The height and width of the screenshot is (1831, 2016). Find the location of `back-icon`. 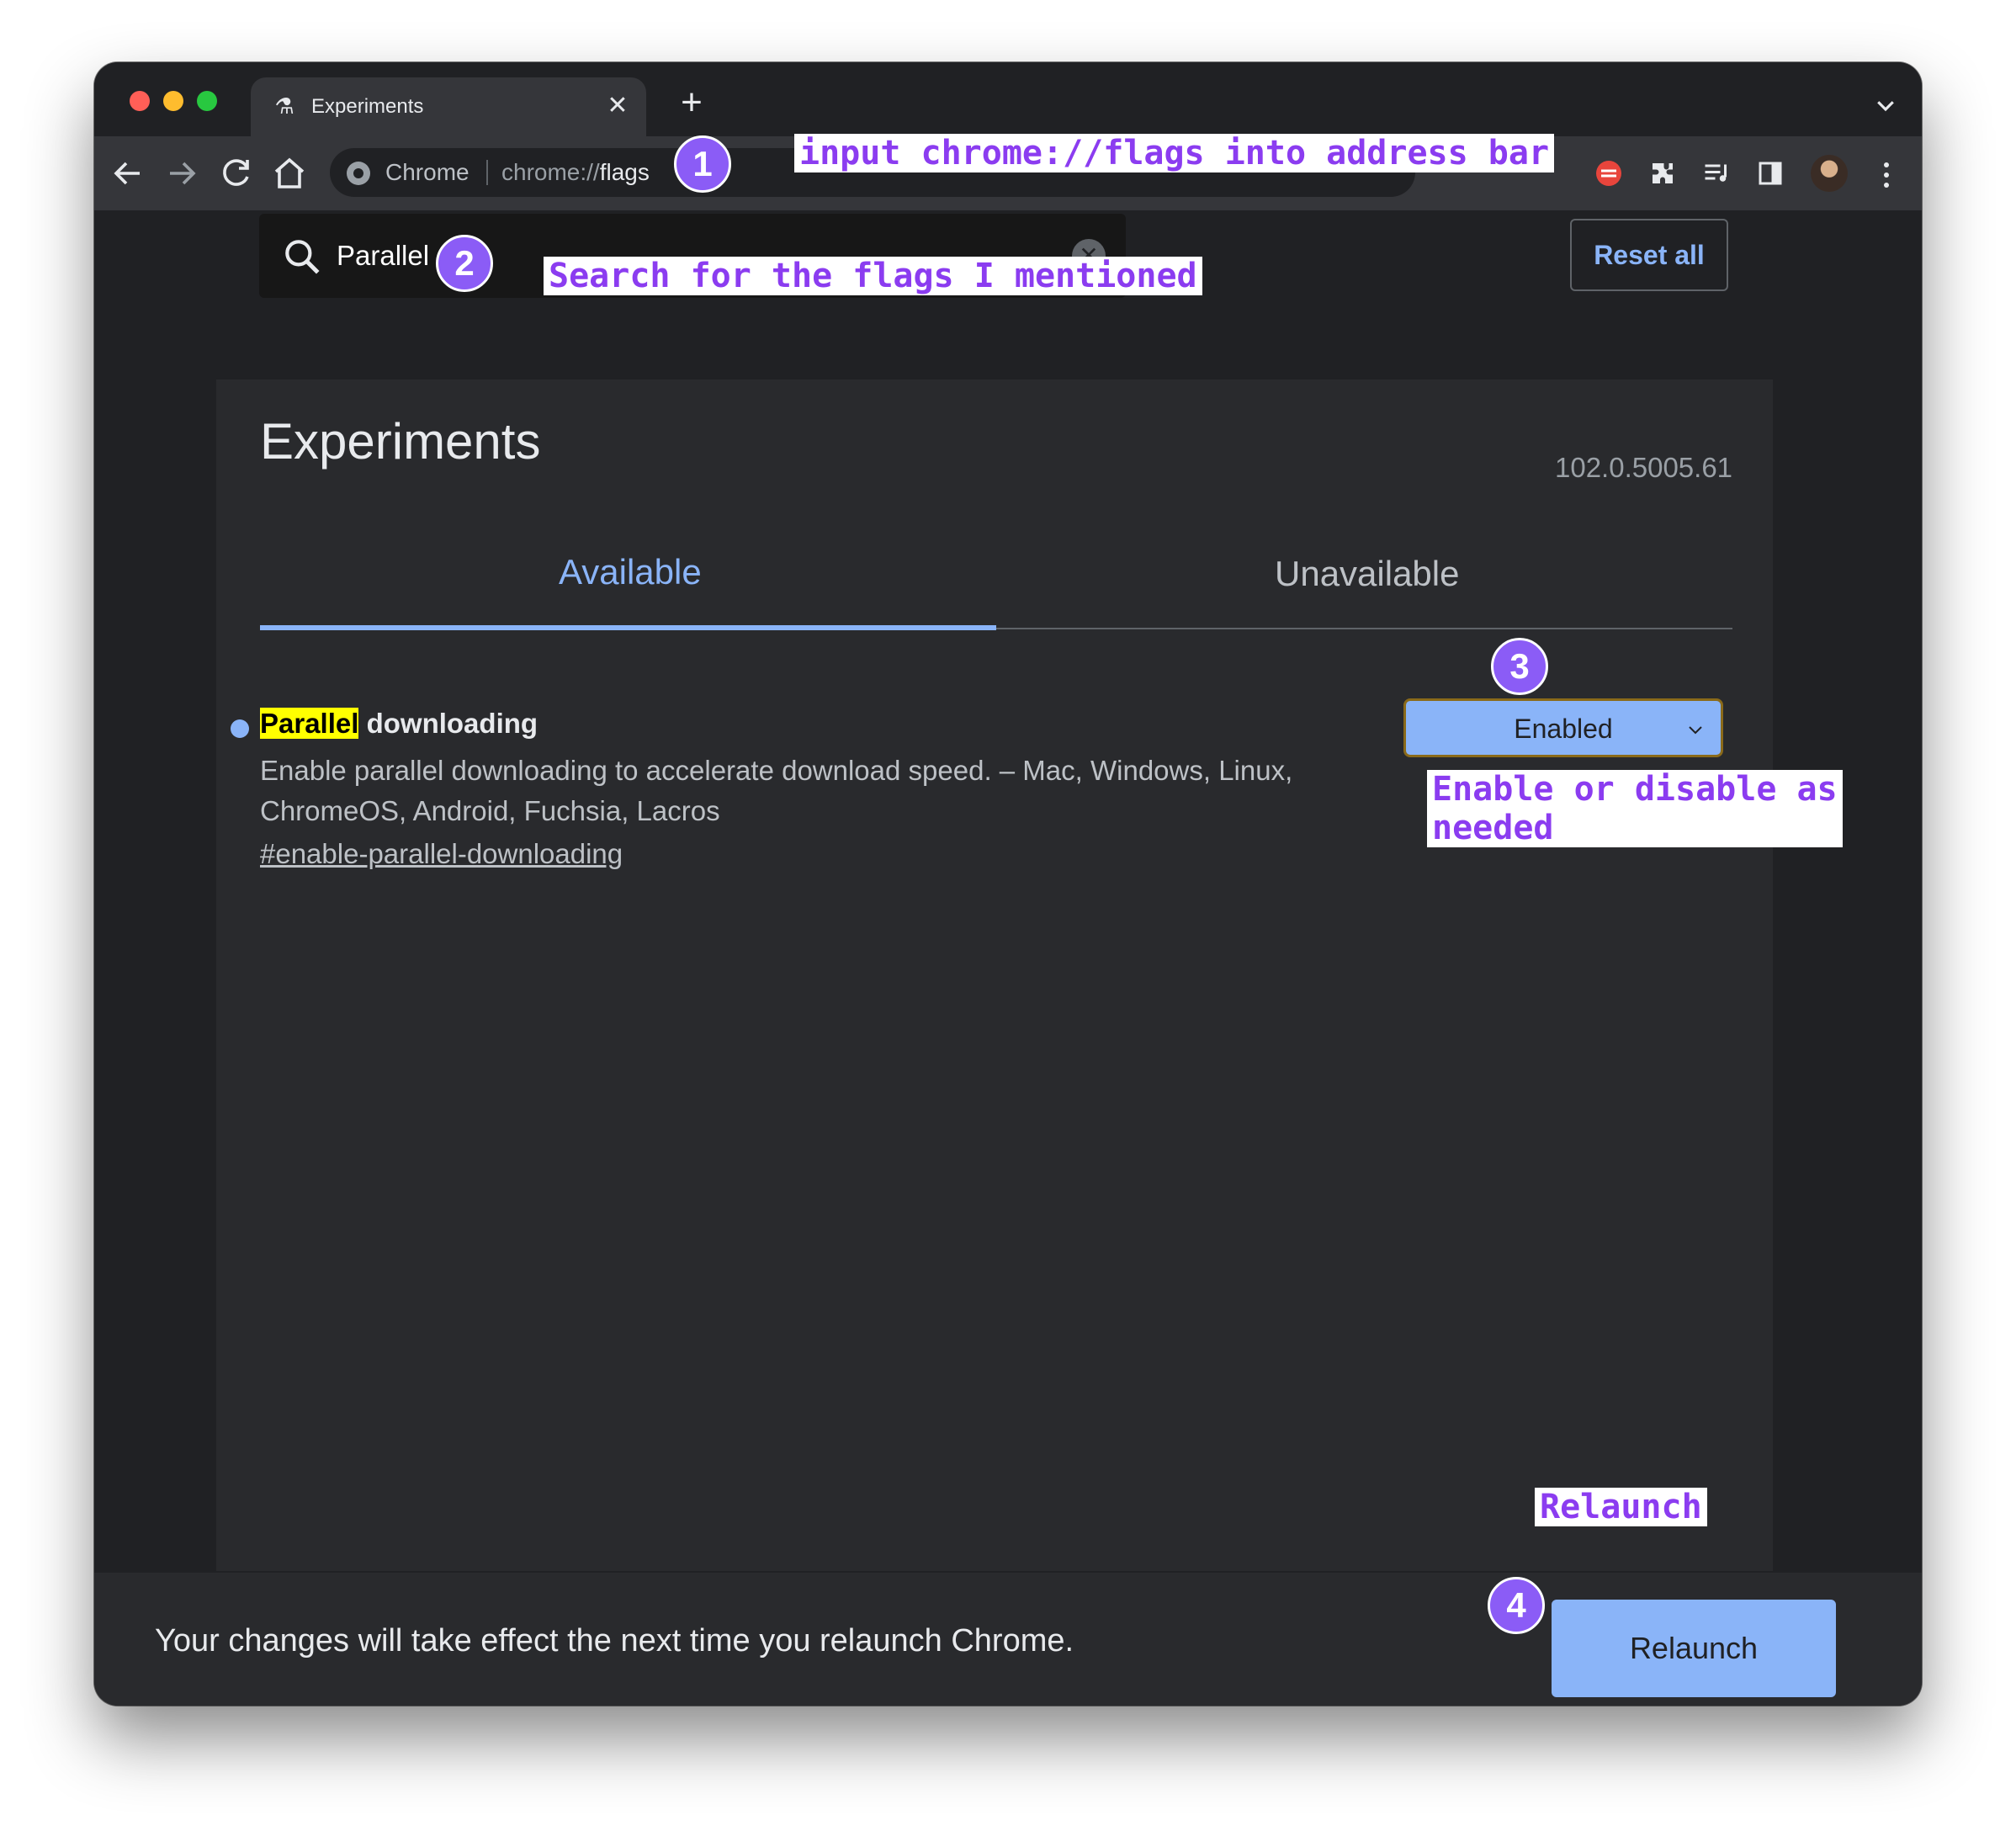

back-icon is located at coordinates (128, 173).